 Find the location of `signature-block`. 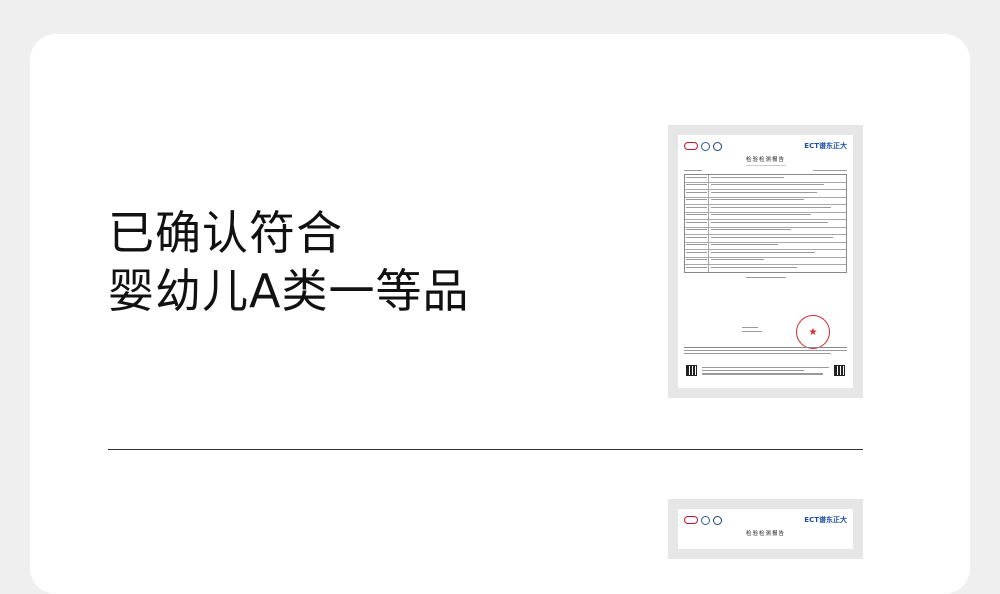

signature-block is located at coordinates (752, 330).